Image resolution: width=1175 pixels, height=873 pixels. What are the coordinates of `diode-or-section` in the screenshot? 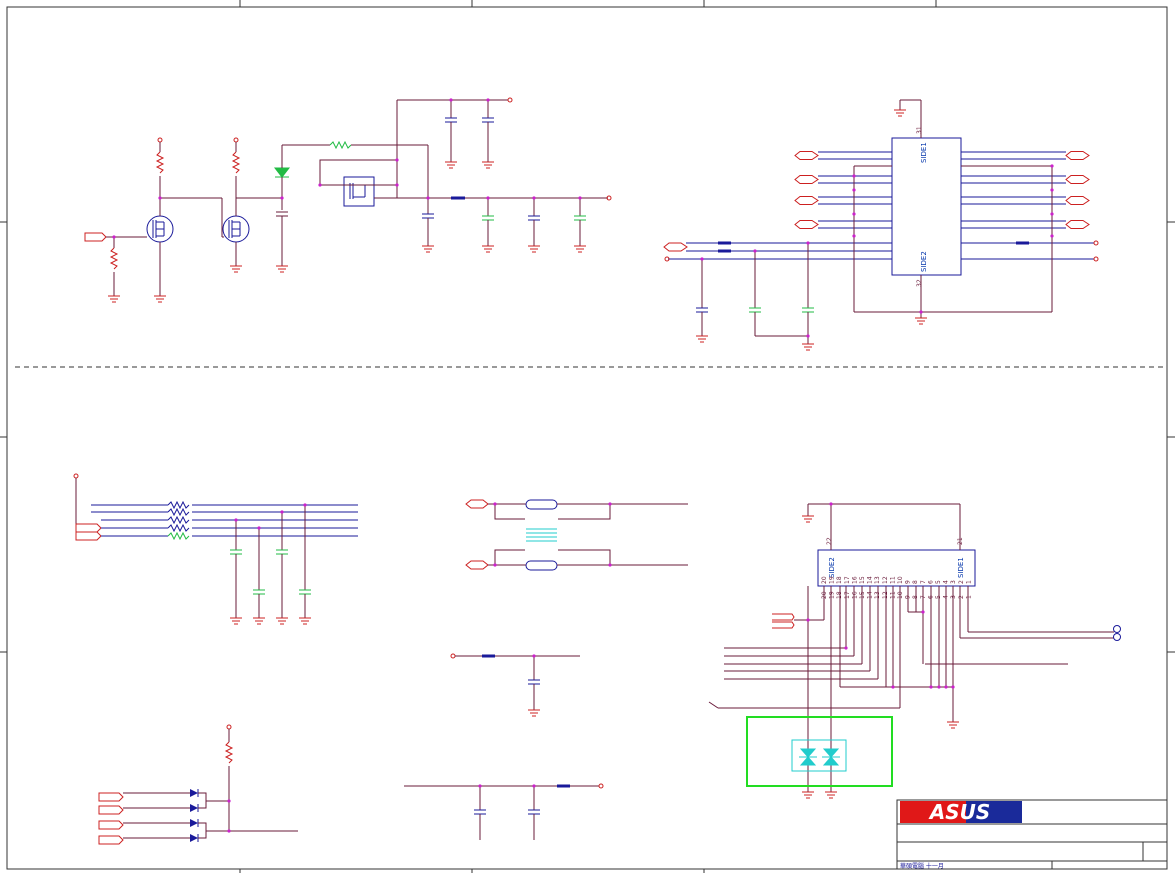 It's located at (198, 784).